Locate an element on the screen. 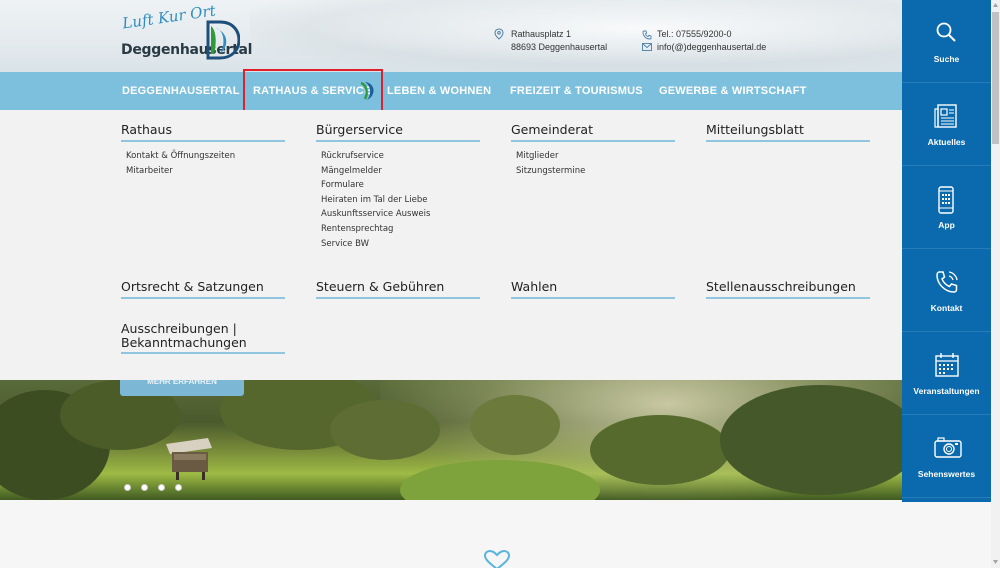 Image resolution: width=1000 pixels, height=568 pixels. menu-link: Mängelmelder is located at coordinates (375, 171).